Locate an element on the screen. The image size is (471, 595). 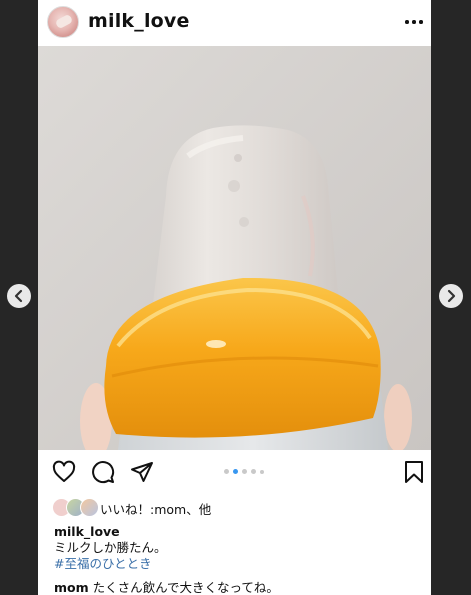
caption: milk_love ミルクしか勝たん。 #至福のひととき is located at coordinates (239, 548).